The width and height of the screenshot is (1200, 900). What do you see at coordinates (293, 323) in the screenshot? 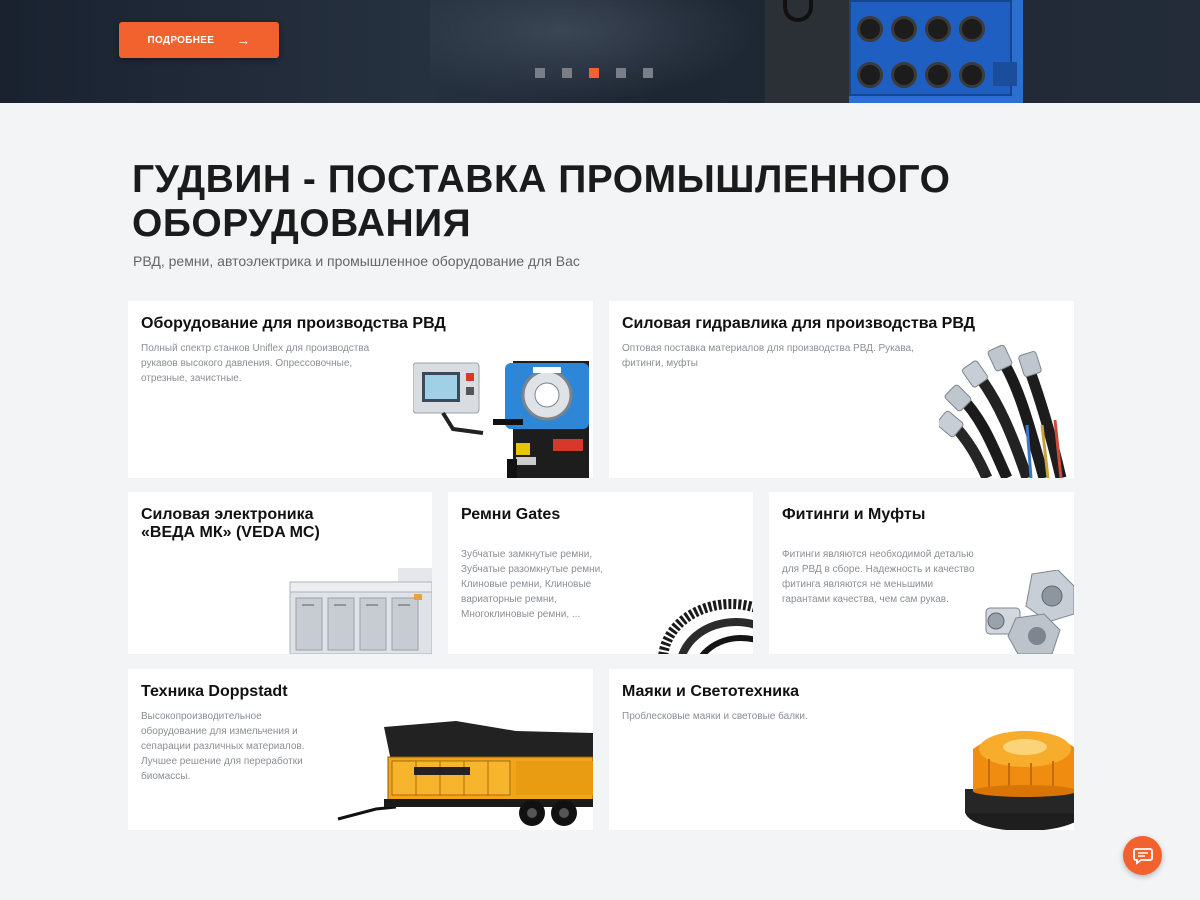
I see `card-title: Оборудование для производства РВД` at bounding box center [293, 323].